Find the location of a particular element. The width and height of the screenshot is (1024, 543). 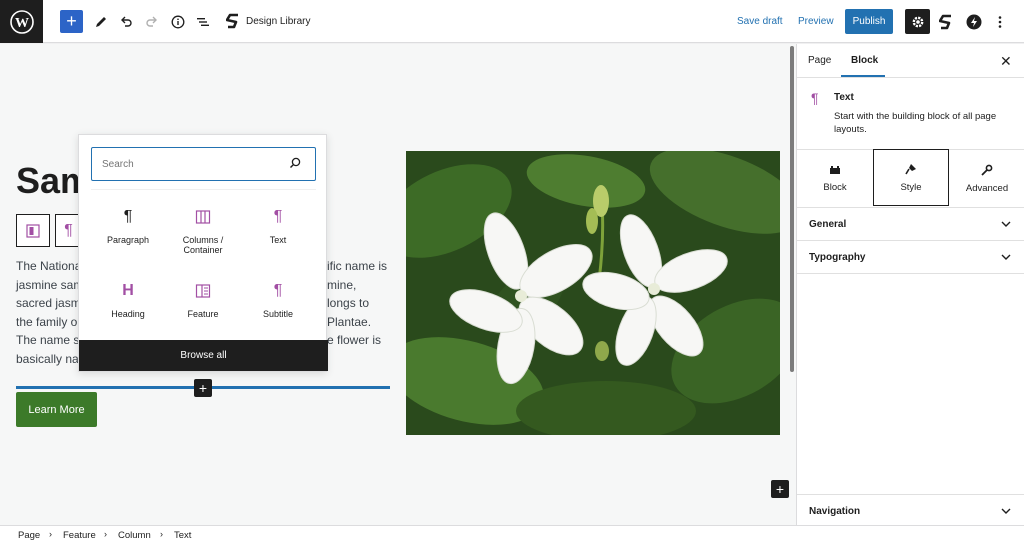

list-view-icon is located at coordinates (203, 22).